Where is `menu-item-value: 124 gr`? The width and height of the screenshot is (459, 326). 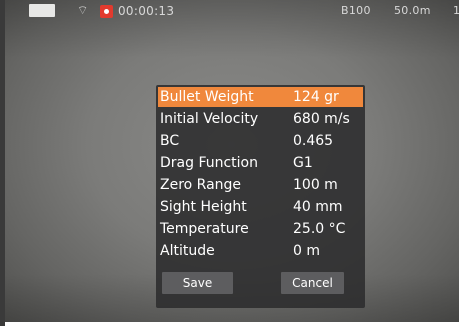 menu-item-value: 124 gr is located at coordinates (316, 97).